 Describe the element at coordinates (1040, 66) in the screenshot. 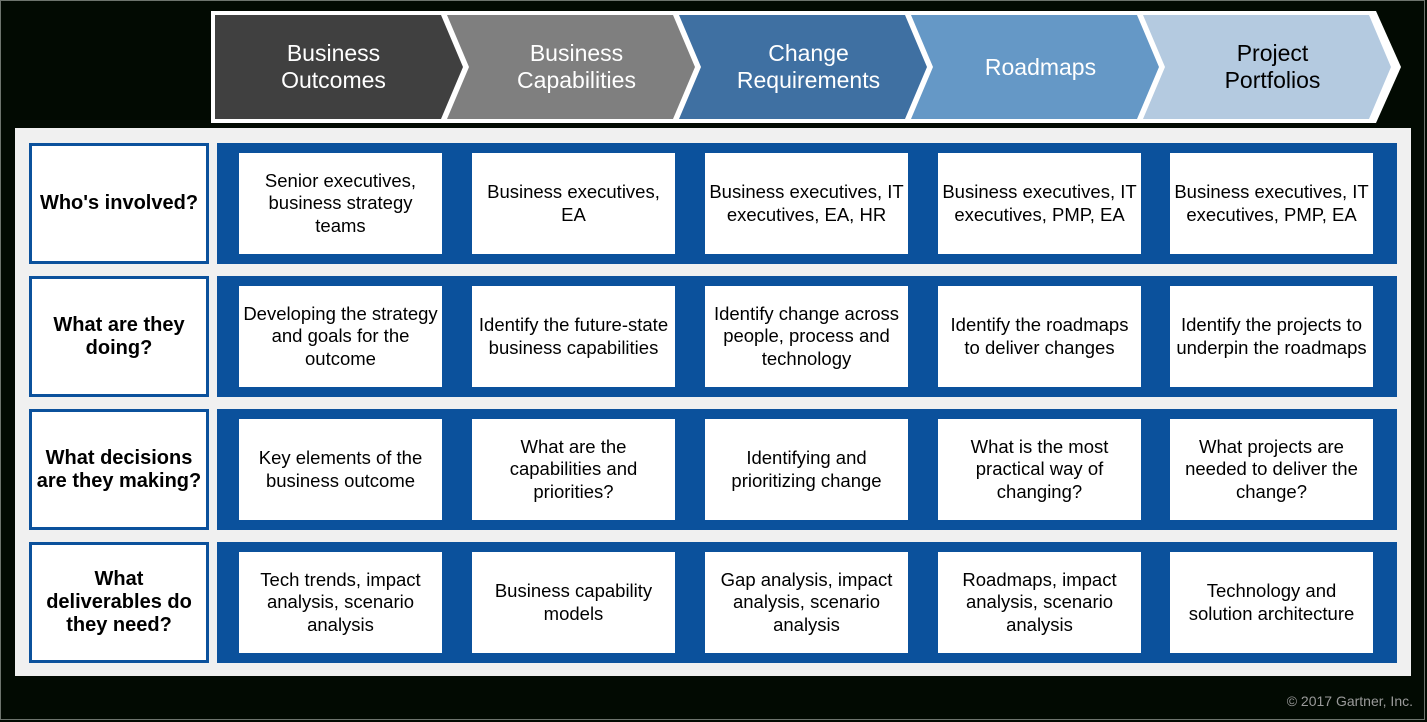

I see `phase-label: Roadmaps` at that location.